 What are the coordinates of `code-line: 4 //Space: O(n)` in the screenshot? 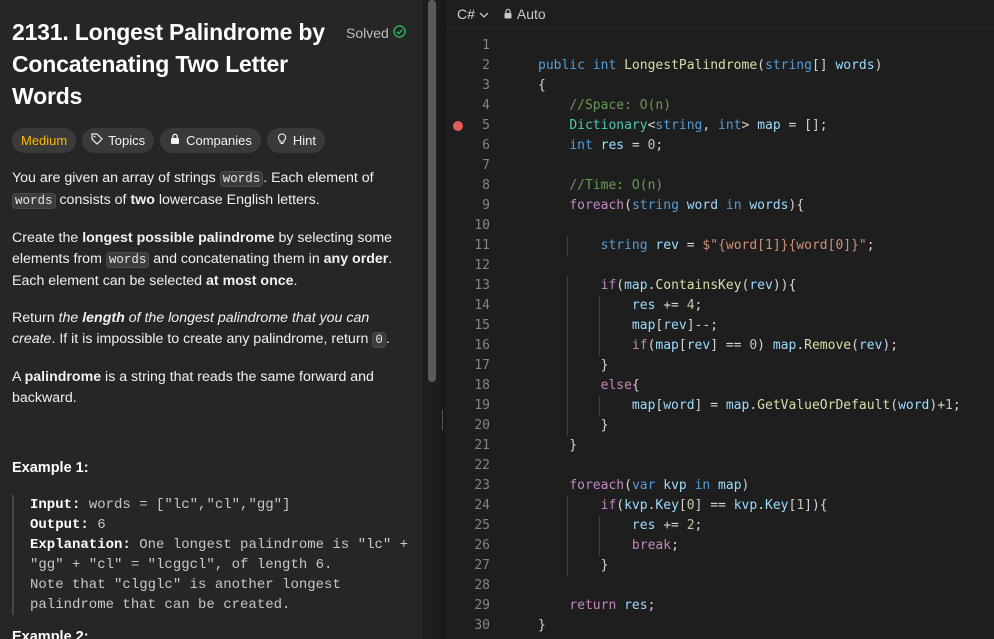 It's located at (720, 106).